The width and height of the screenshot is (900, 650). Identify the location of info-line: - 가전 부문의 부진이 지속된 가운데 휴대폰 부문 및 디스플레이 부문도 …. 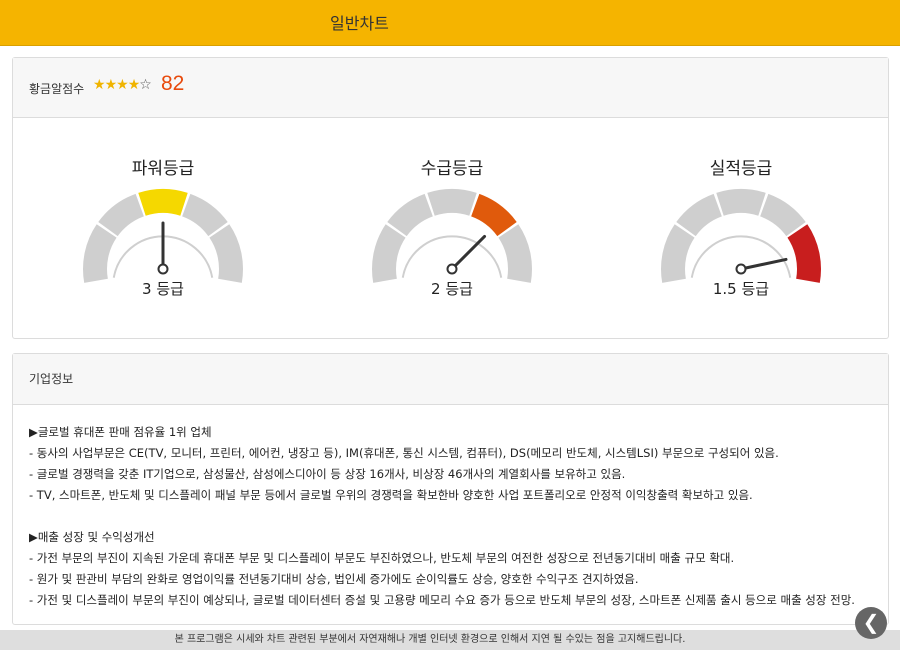
(382, 558).